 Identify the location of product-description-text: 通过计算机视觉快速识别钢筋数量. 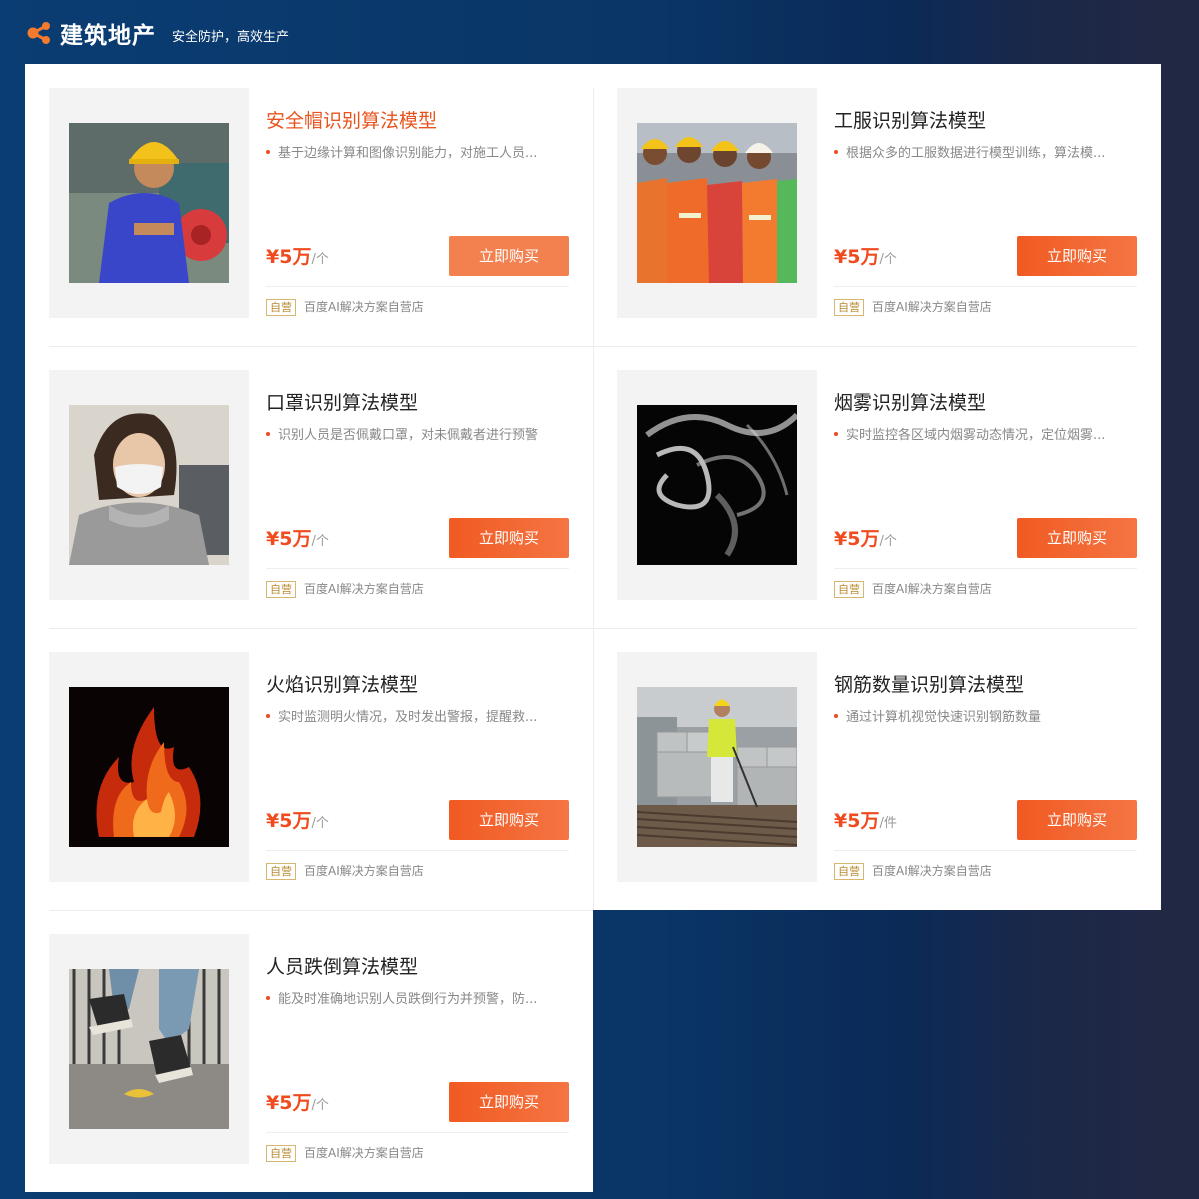
(944, 717).